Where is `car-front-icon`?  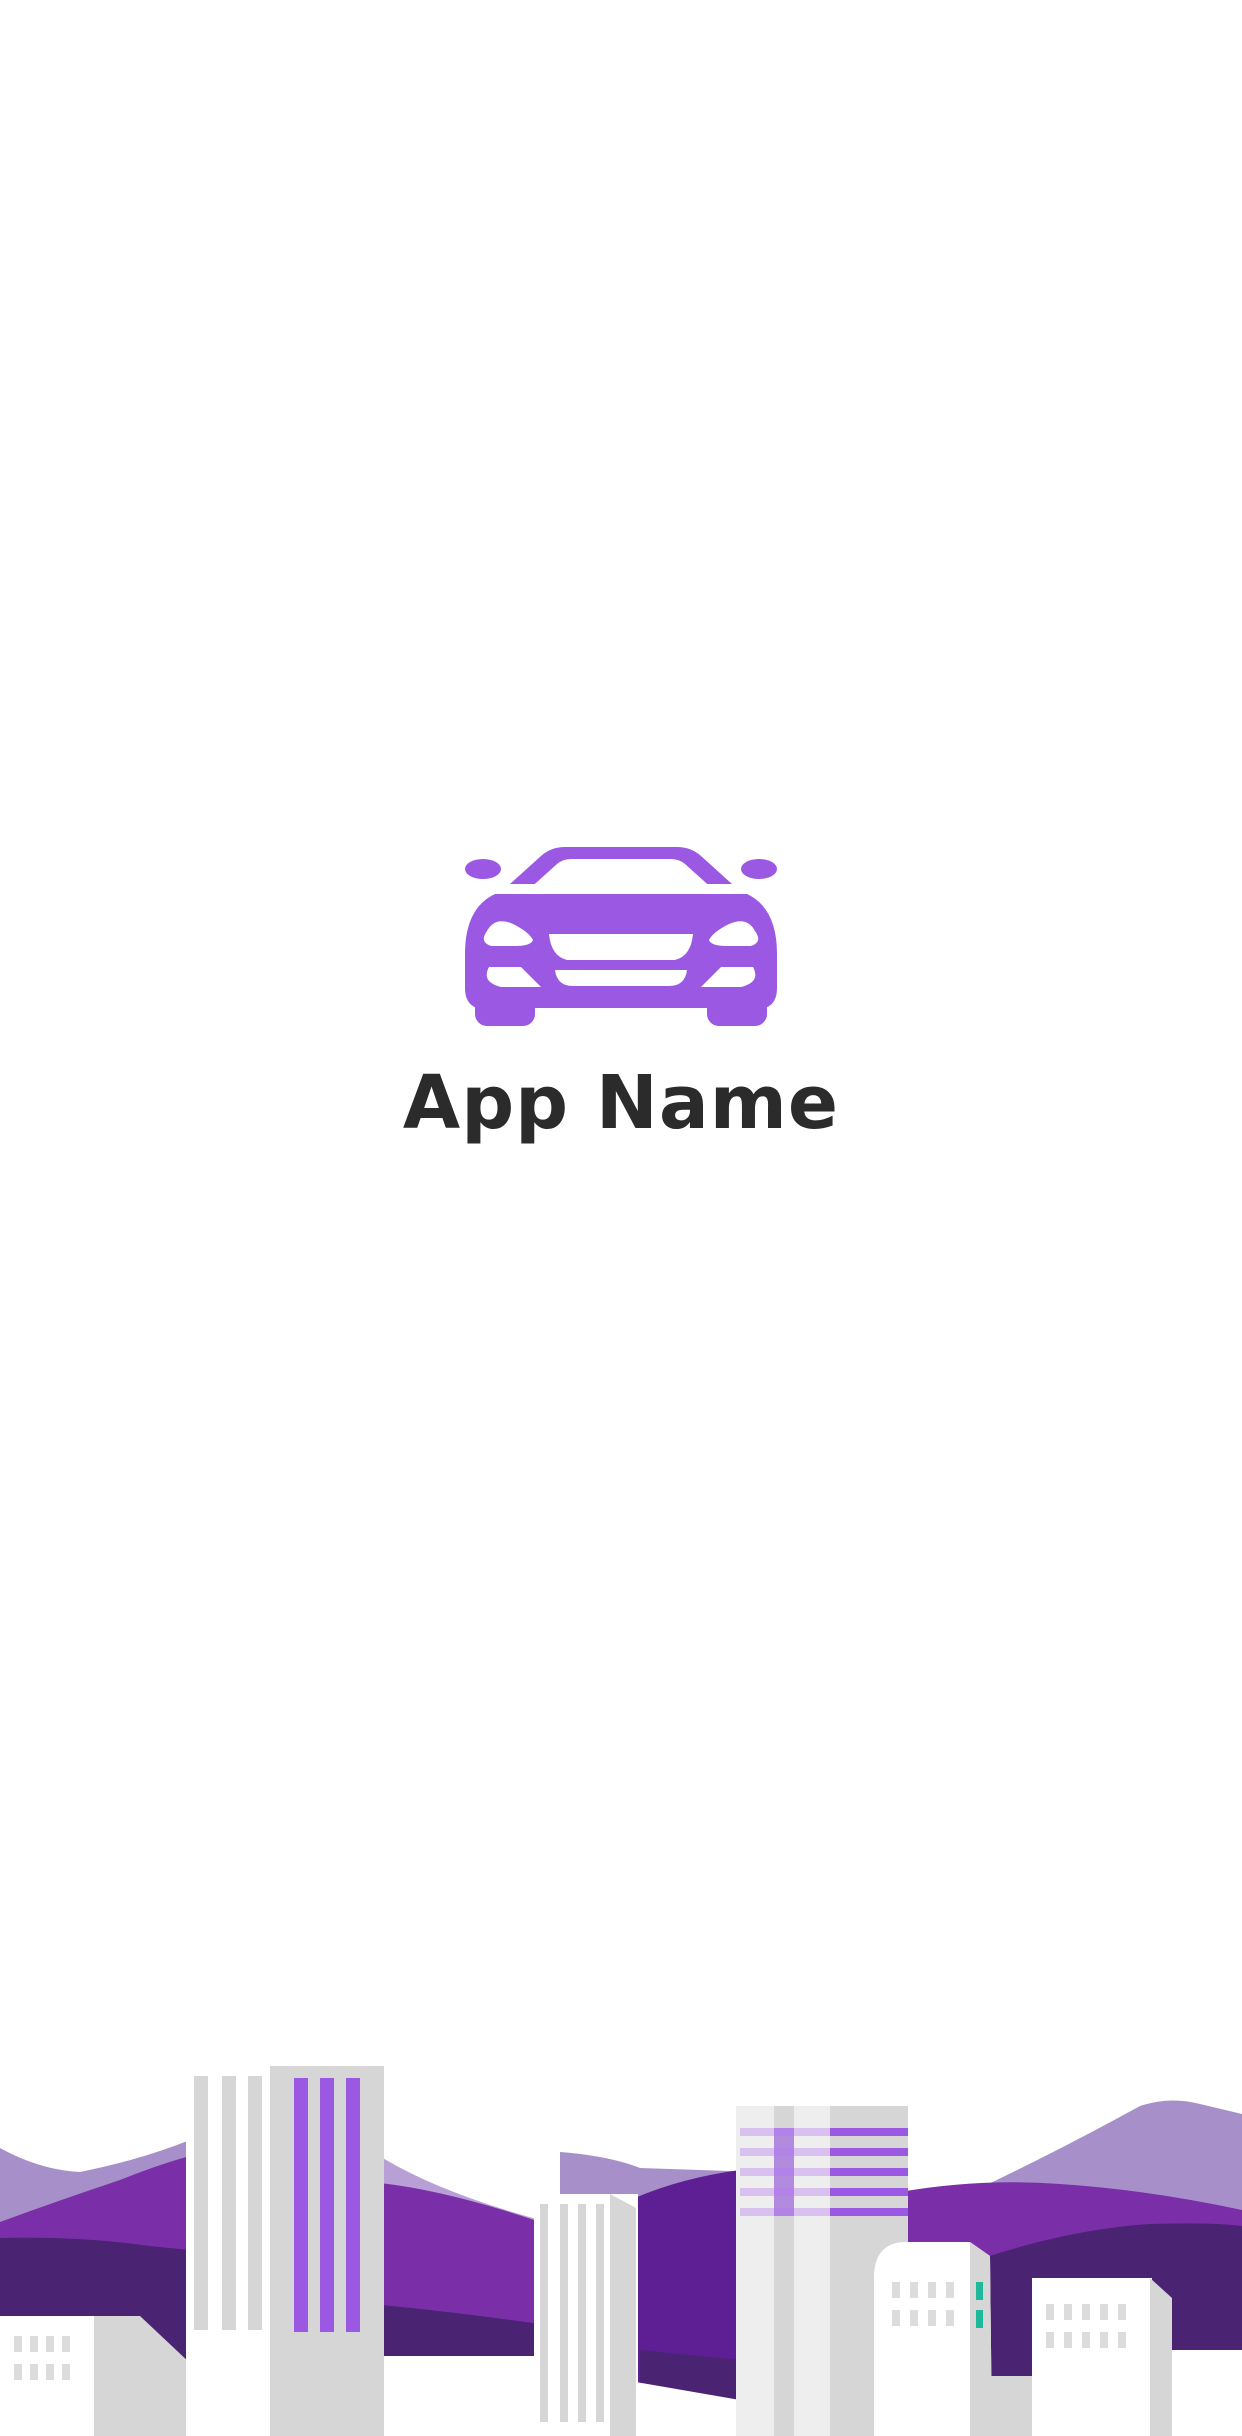 car-front-icon is located at coordinates (621, 936).